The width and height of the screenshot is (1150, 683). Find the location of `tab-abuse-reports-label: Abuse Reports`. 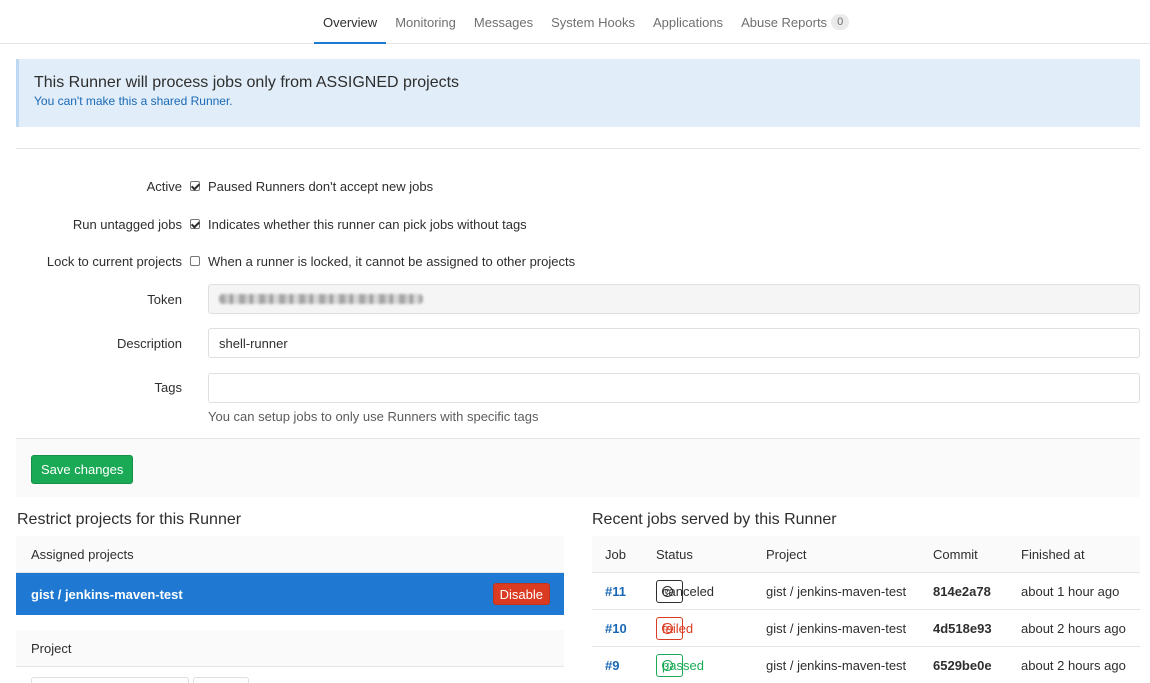

tab-abuse-reports-label: Abuse Reports is located at coordinates (784, 22).